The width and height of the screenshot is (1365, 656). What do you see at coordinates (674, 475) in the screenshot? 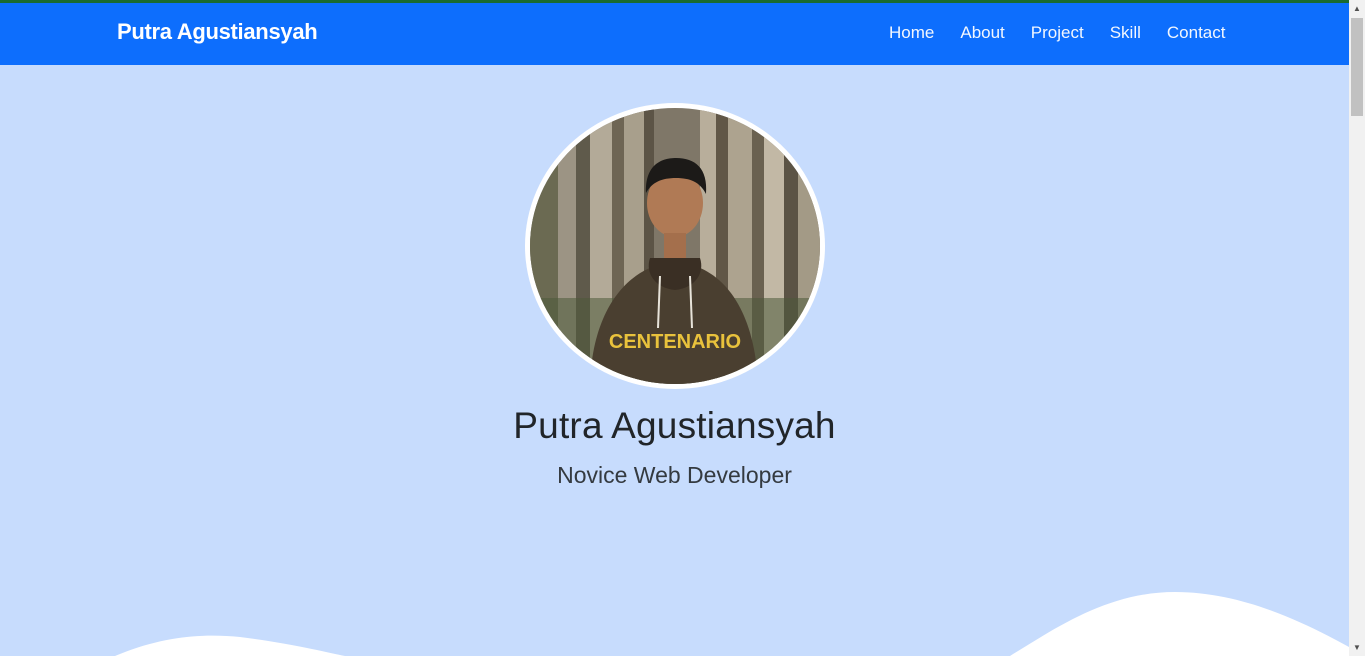
I see `hero-role: Novice Web Developer` at bounding box center [674, 475].